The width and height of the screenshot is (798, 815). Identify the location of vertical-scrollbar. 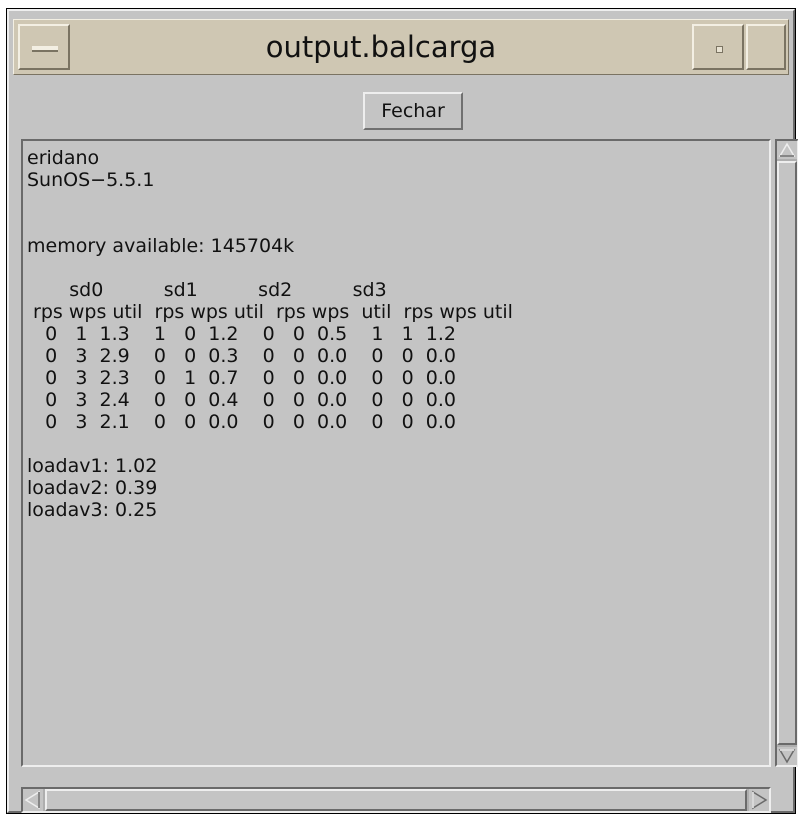
(786, 453).